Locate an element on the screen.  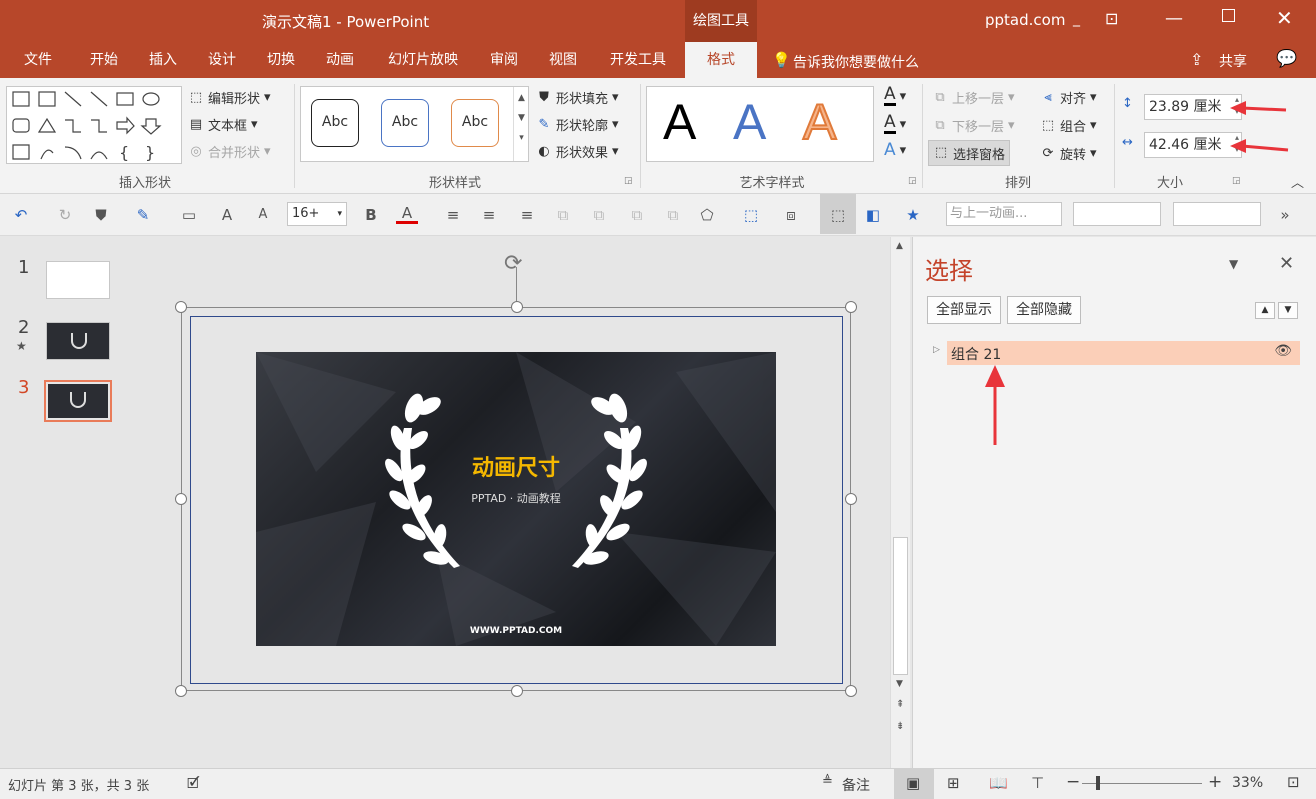
align-left-icon: ≡ is located at coordinates (453, 215).